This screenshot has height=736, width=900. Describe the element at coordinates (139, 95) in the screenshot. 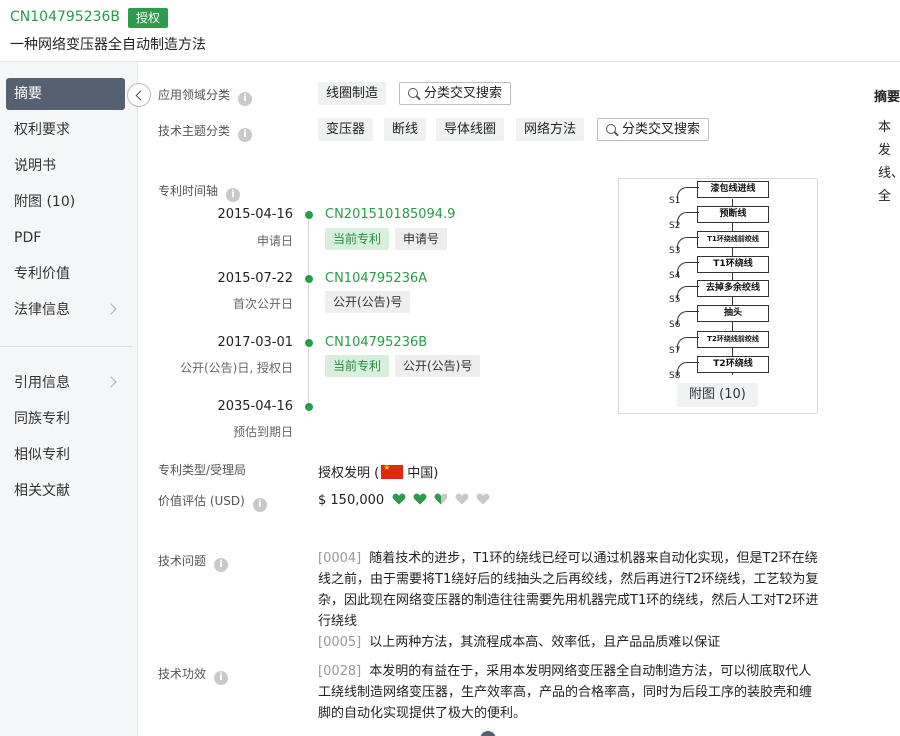

I see `collapse-sidebar-button` at that location.